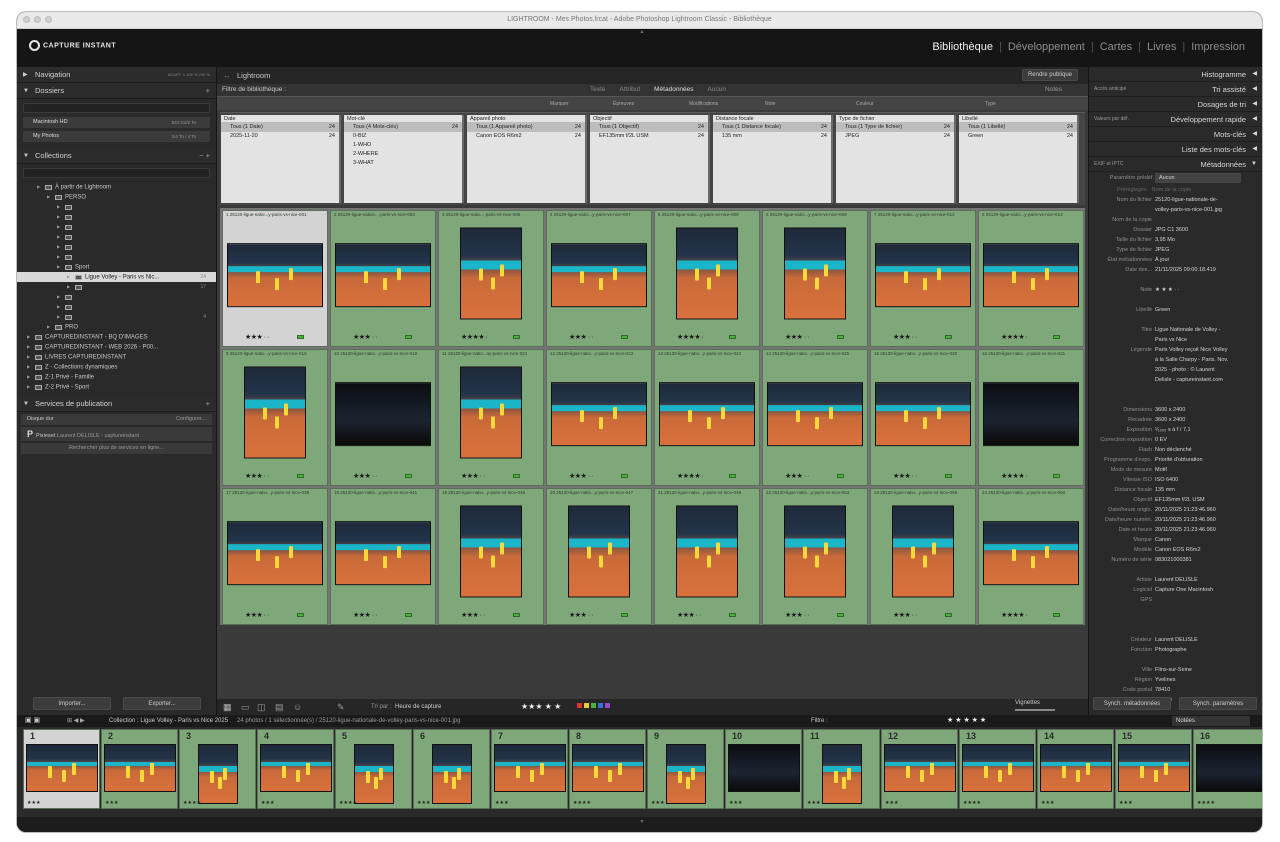 This screenshot has width=1280, height=842. I want to click on filmstrip-thumbnail: 5 ★★★★, so click(373, 769).